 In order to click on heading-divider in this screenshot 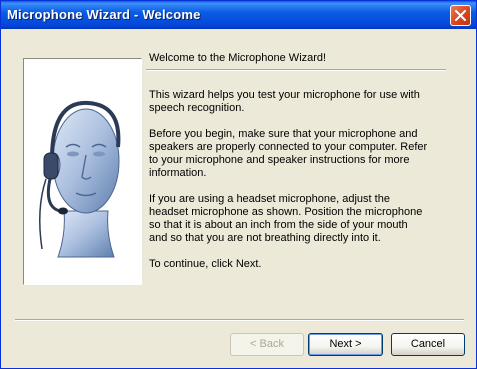, I will do `click(296, 70)`.